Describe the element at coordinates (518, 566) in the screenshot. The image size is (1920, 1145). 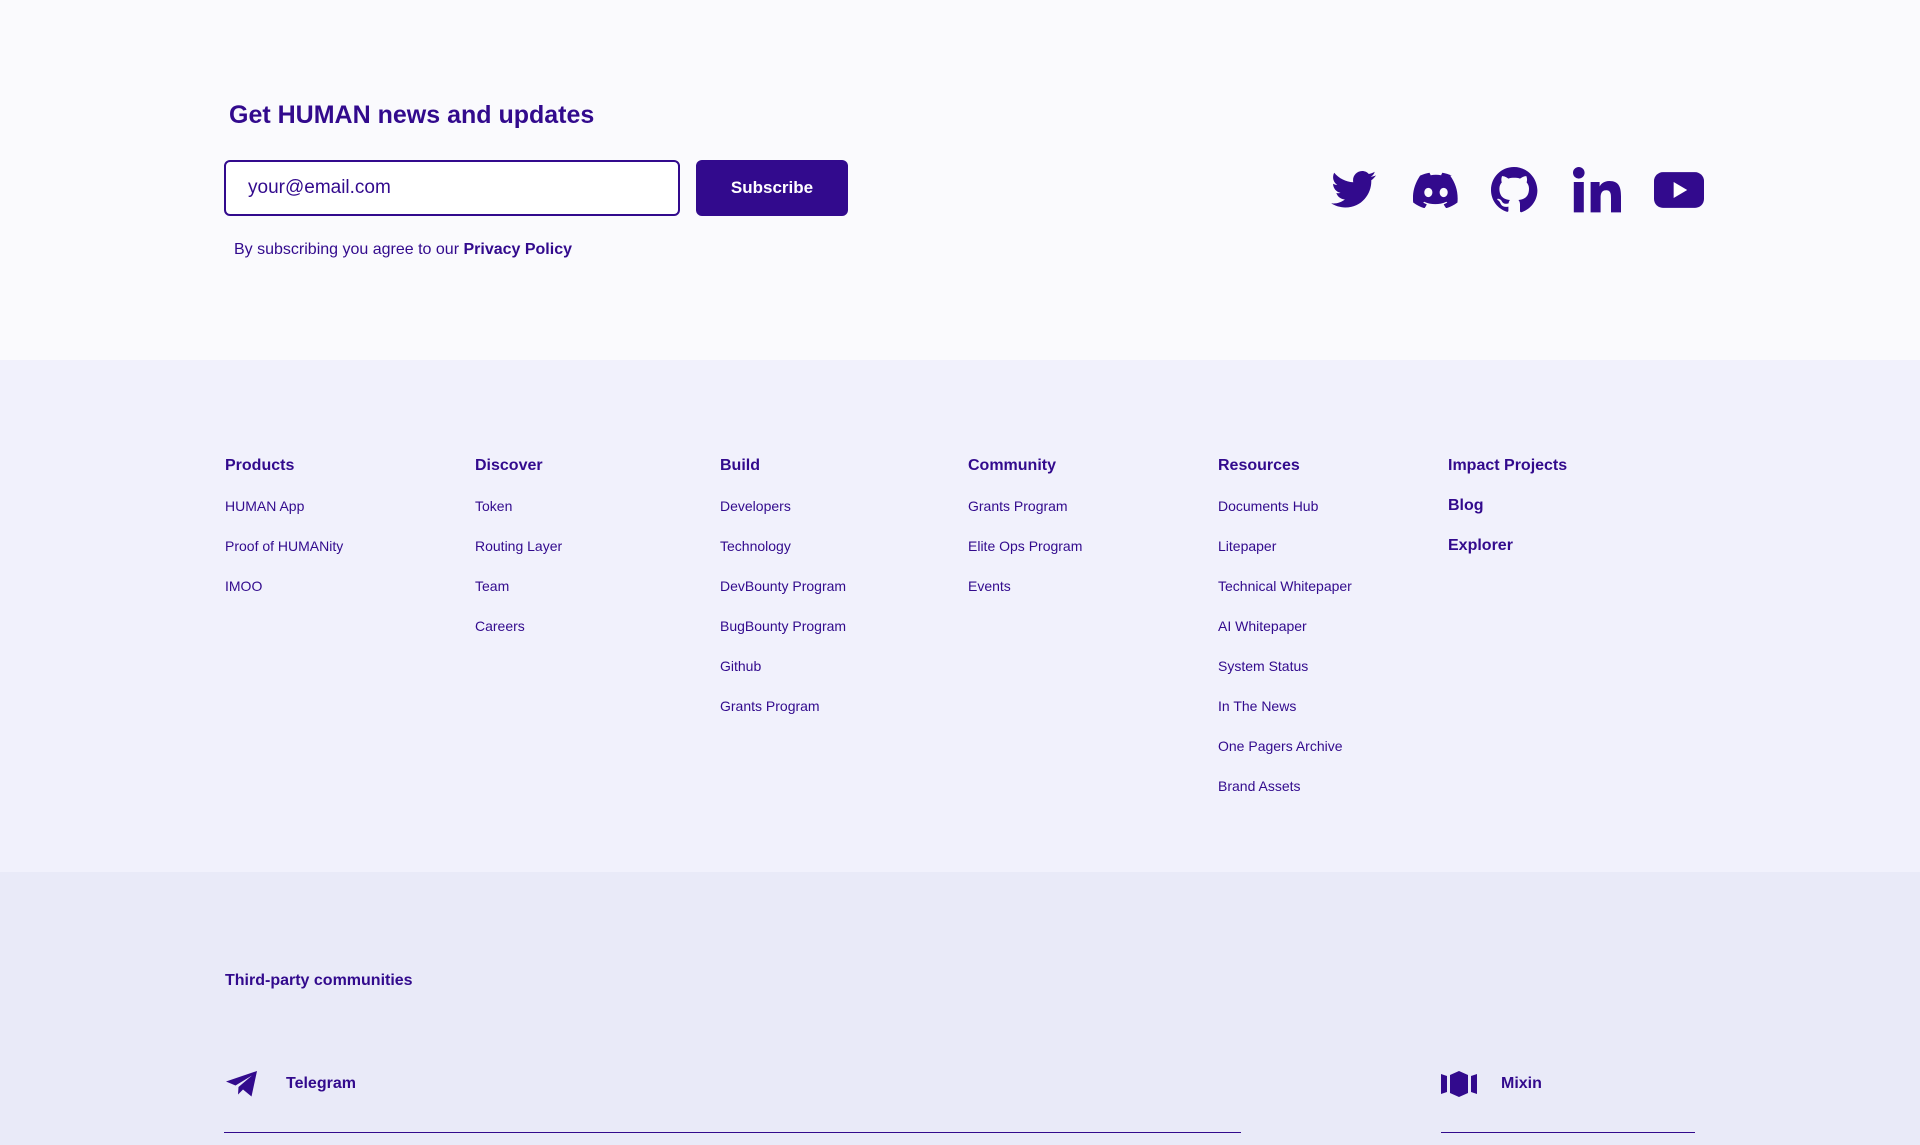
I see `discover-list: Token Routing Layer Team Careers` at that location.